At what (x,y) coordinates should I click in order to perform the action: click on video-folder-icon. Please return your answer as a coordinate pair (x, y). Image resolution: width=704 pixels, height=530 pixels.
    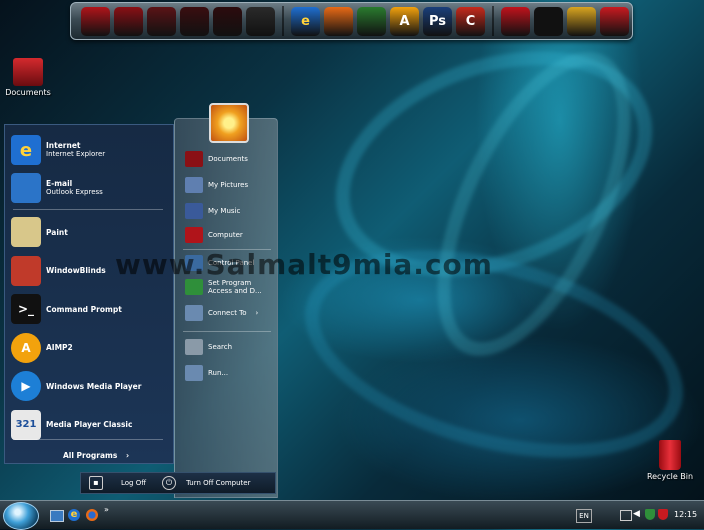
    Looking at the image, I should click on (194, 21).